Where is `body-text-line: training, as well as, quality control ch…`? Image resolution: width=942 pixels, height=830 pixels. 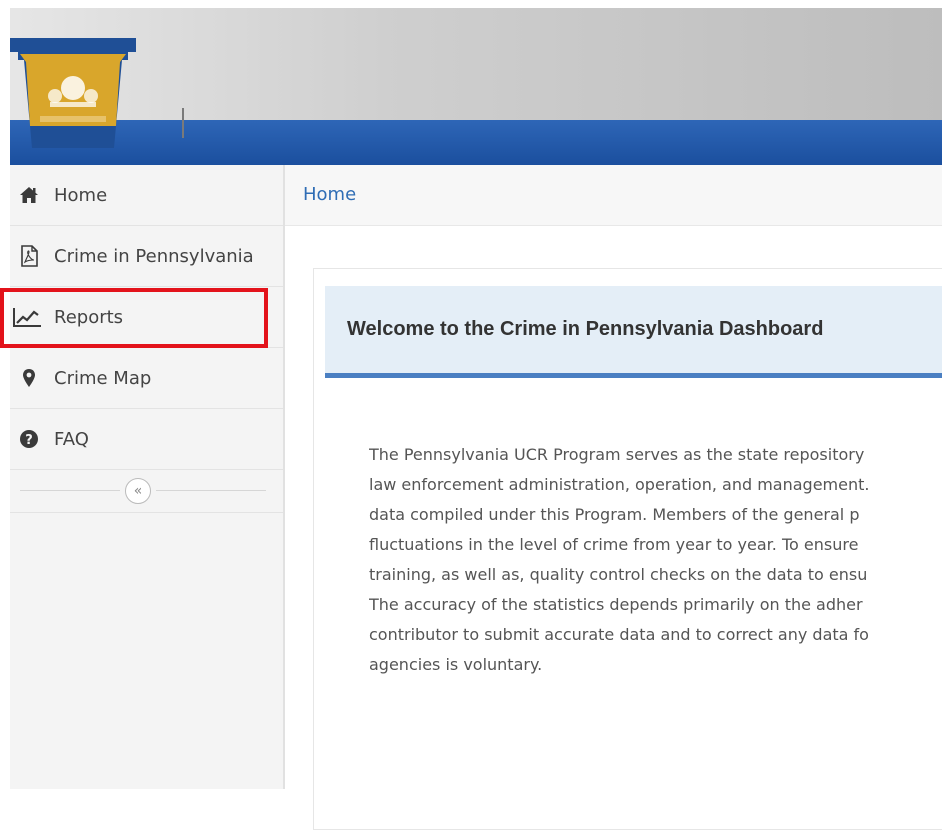 body-text-line: training, as well as, quality control ch… is located at coordinates (618, 574).